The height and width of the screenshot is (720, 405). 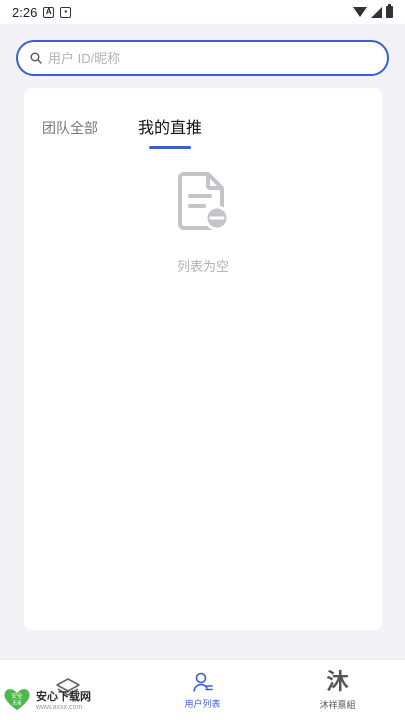 I want to click on a-icon: A, so click(x=49, y=12).